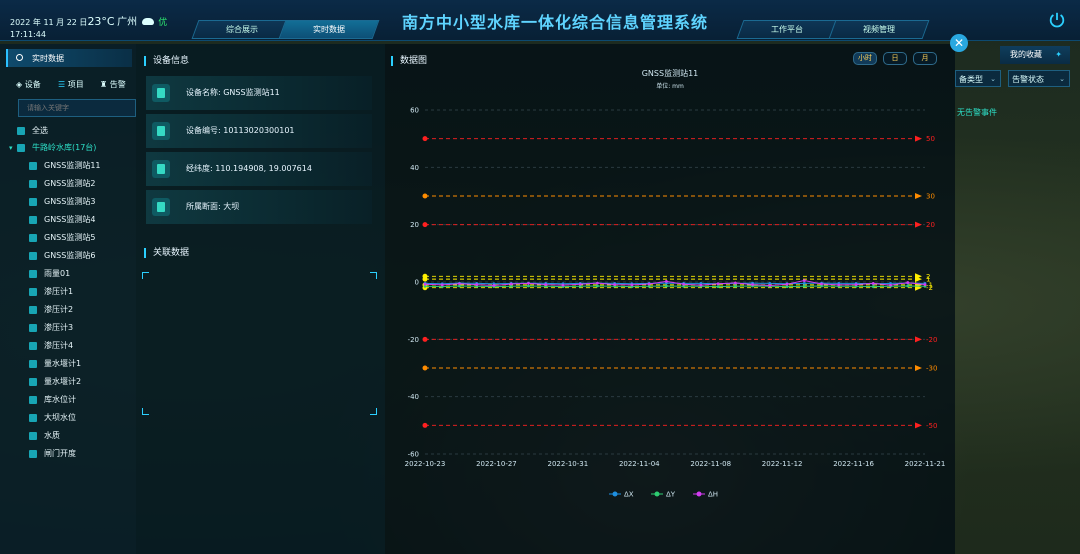  I want to click on x-tick-label: 2022-11-21, so click(925, 464).